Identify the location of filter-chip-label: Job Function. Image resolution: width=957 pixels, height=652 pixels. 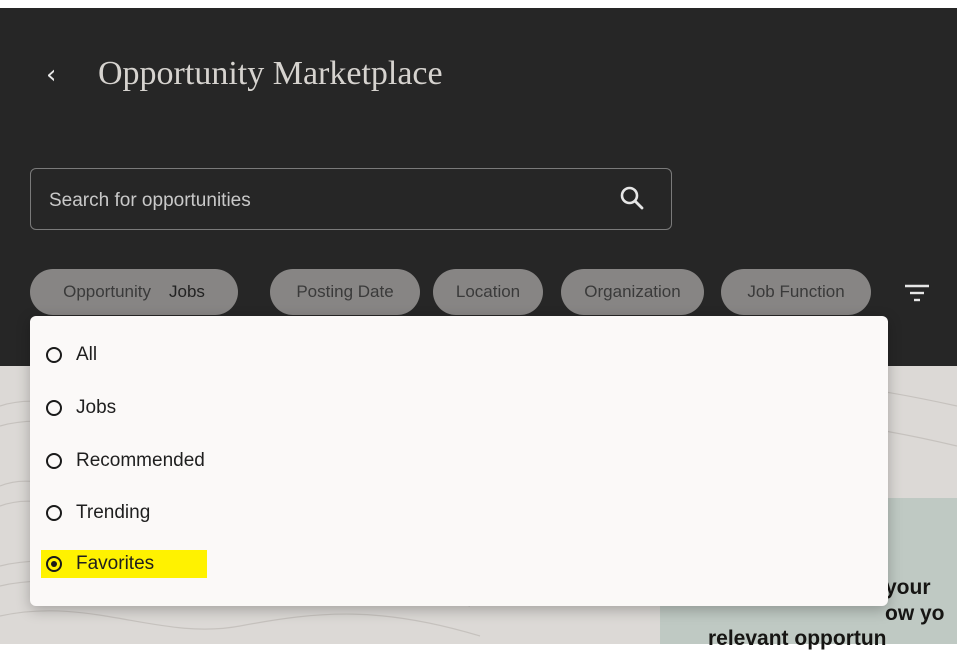
(796, 291).